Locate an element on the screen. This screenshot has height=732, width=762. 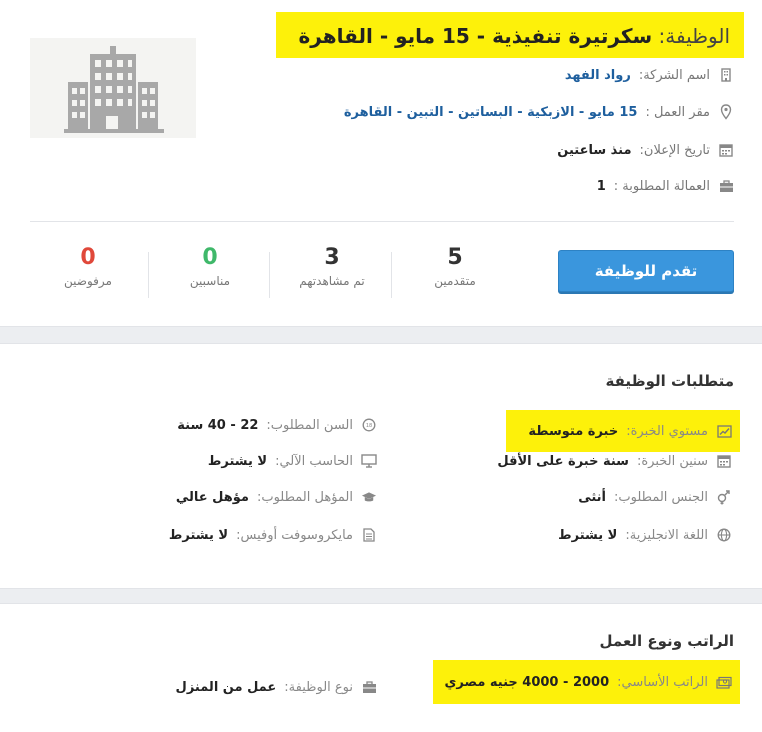
salary-value: 2000 - 4000 جنيه مصري is located at coordinates (527, 682).